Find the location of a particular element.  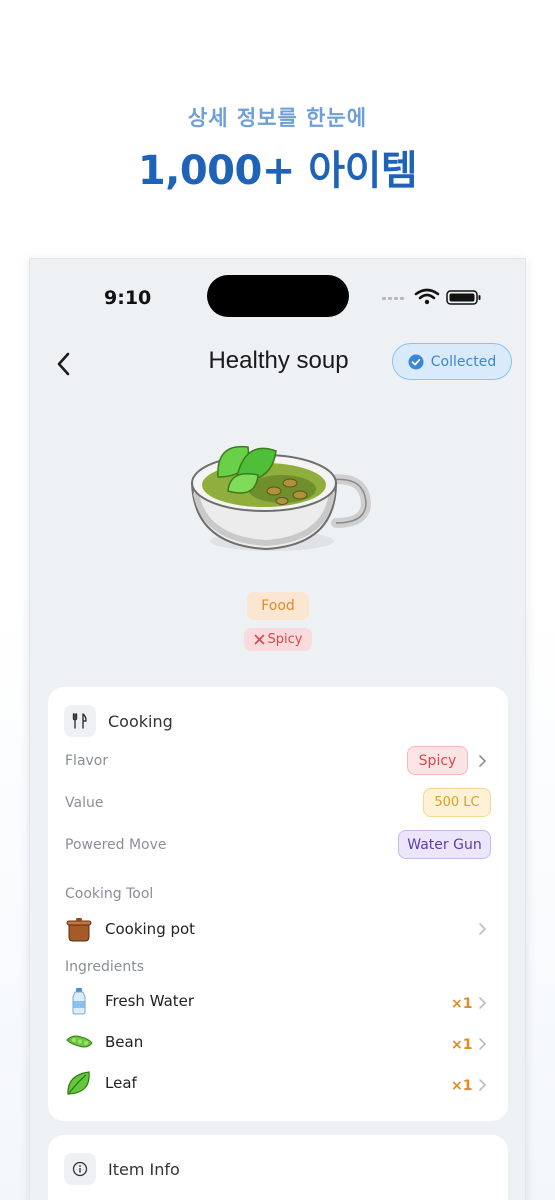

wifi-icon is located at coordinates (427, 294).